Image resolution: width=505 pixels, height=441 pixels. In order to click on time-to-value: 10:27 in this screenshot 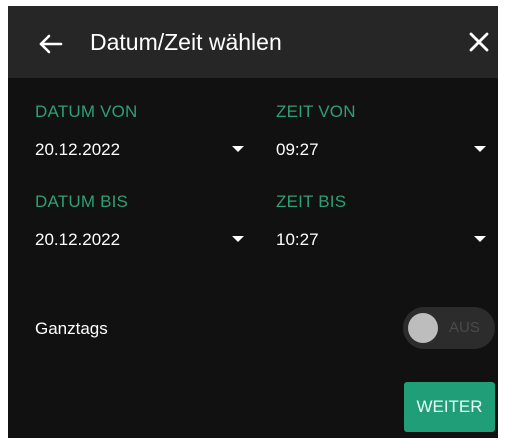, I will do `click(297, 239)`.